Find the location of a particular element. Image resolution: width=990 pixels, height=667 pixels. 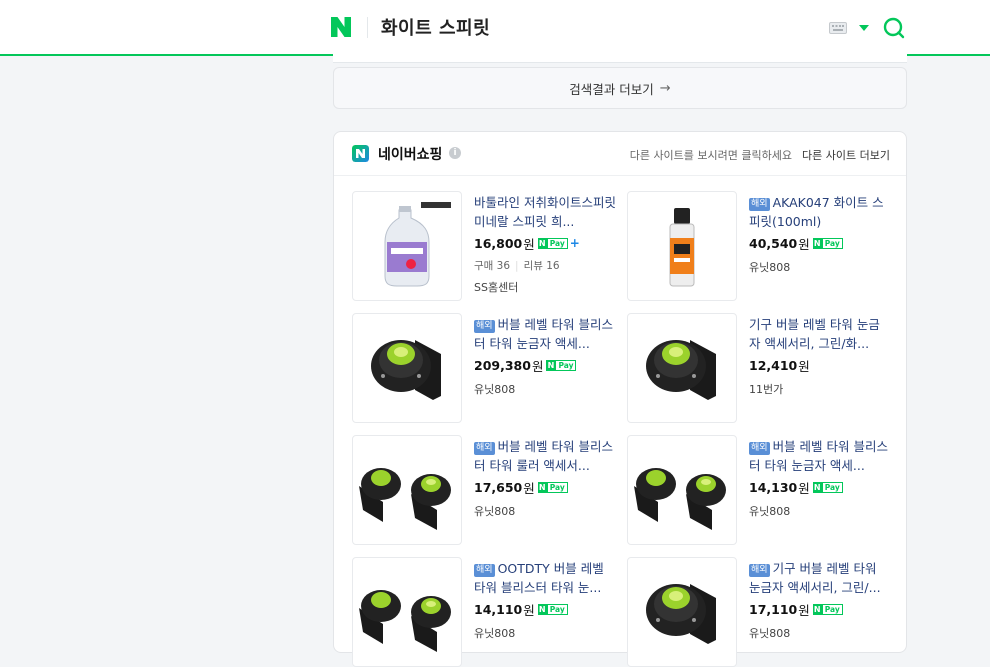

product-item: 기구 버블 레벨 타워 눈금자 액세서리, 그린/화... 12,410 원 11번가 is located at coordinates (759, 368).